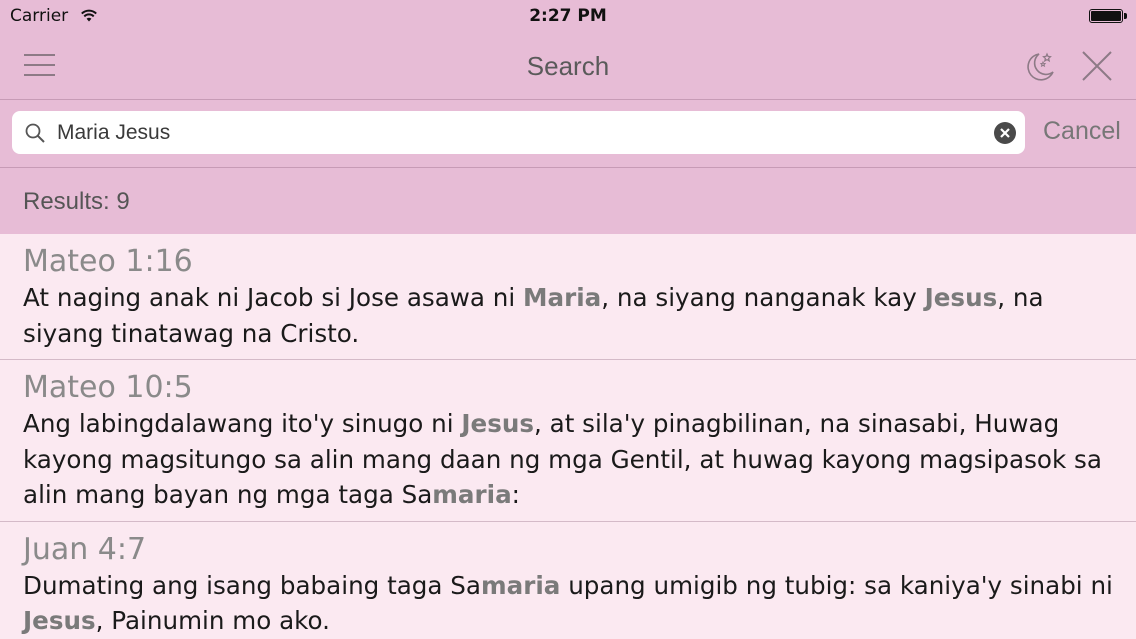  I want to click on cancel-button: Cancel, so click(1082, 131).